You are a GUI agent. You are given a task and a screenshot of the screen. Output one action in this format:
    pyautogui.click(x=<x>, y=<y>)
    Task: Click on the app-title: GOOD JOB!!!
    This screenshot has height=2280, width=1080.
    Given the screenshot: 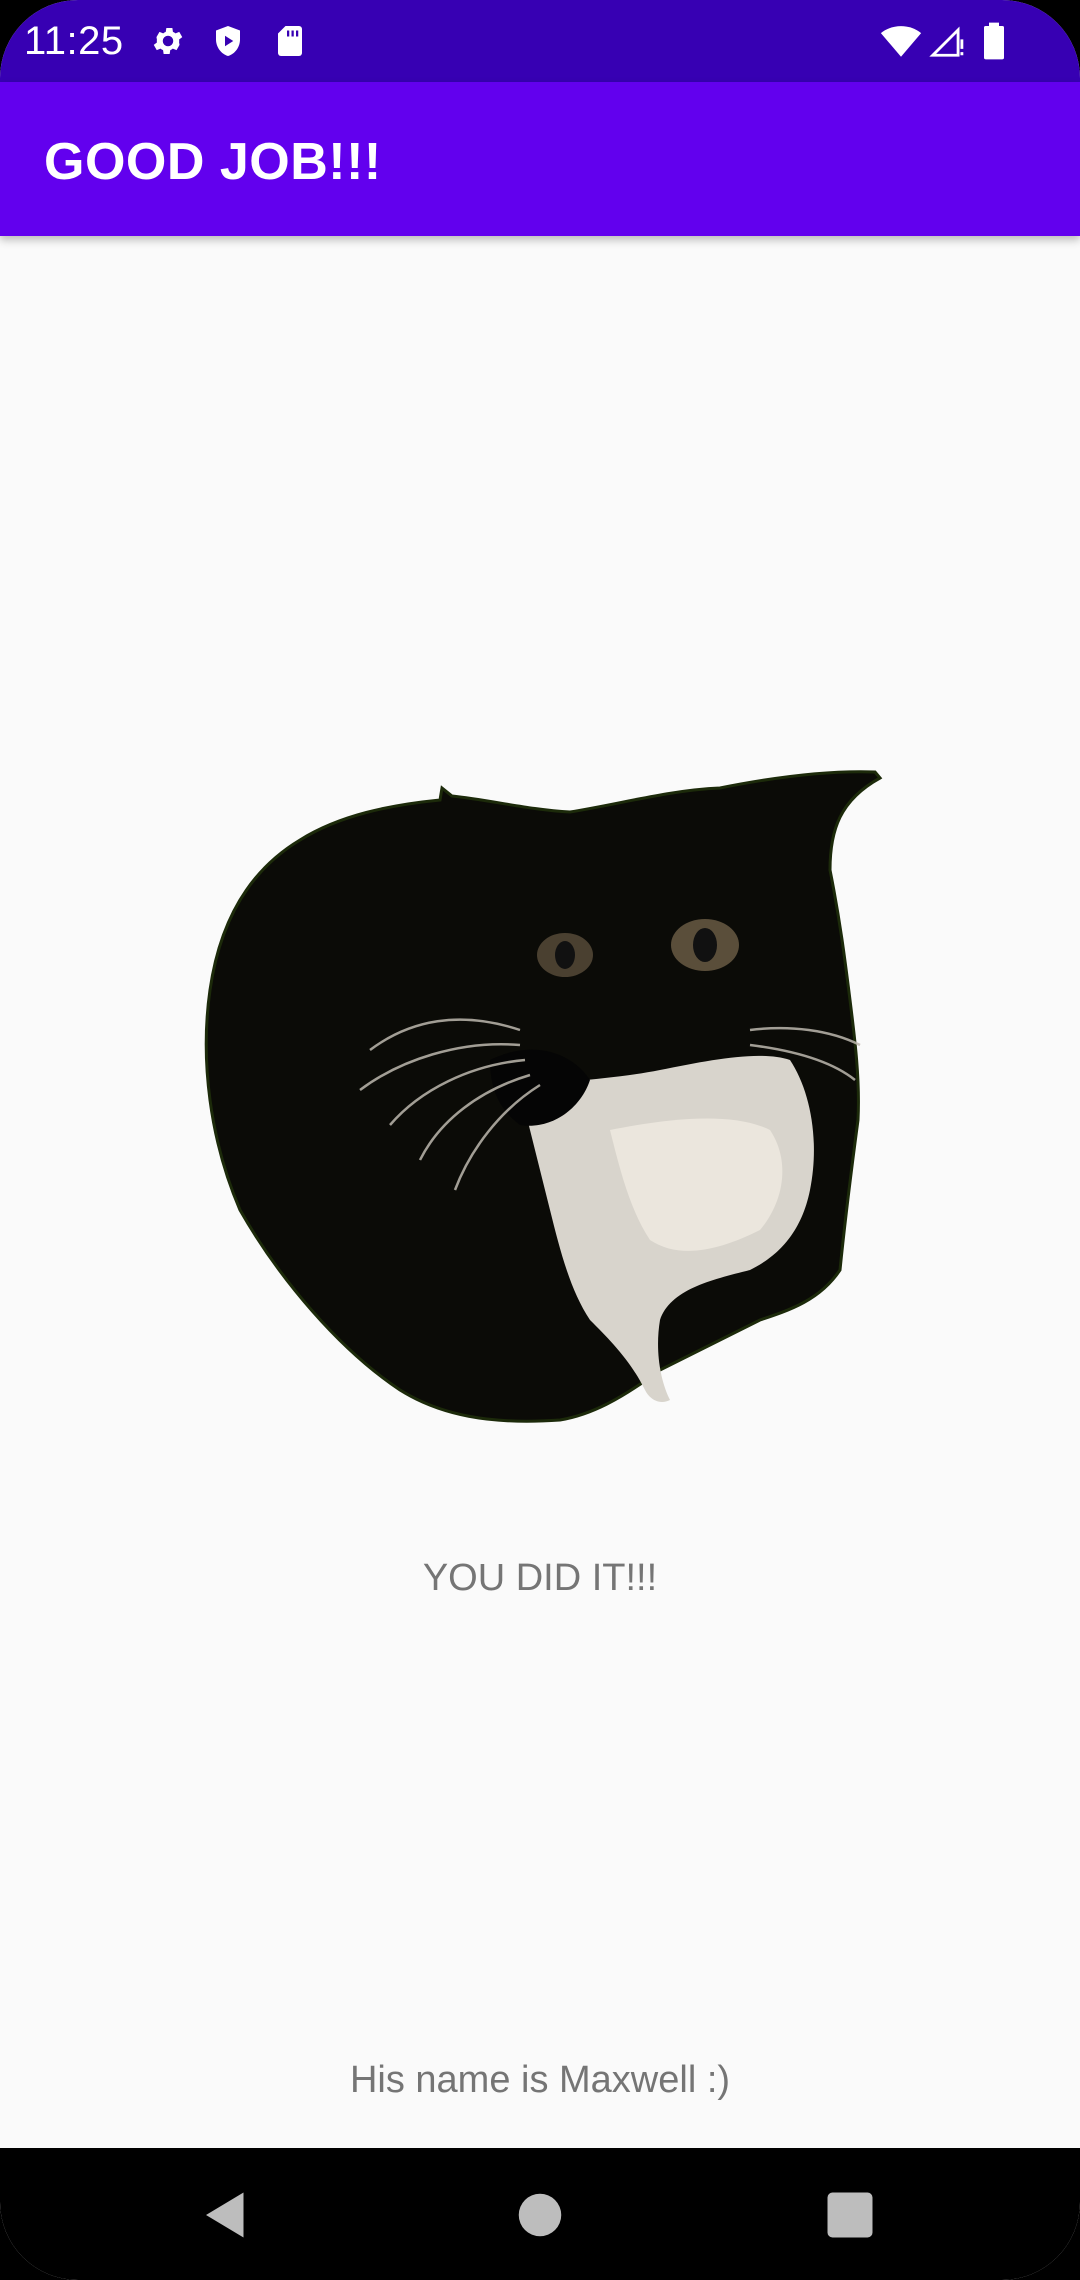 What is the action you would take?
    pyautogui.click(x=213, y=162)
    